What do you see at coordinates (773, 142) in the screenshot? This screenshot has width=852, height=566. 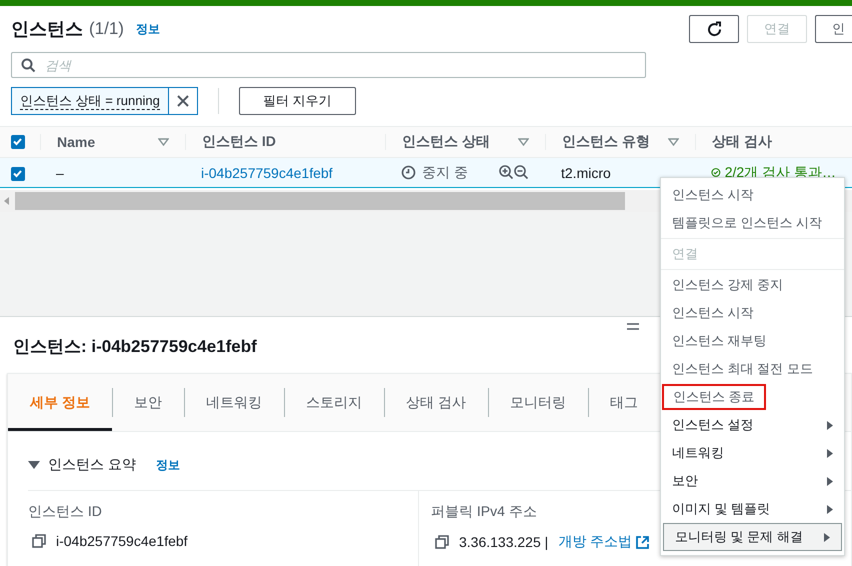 I see `column-header: 상태 검사` at bounding box center [773, 142].